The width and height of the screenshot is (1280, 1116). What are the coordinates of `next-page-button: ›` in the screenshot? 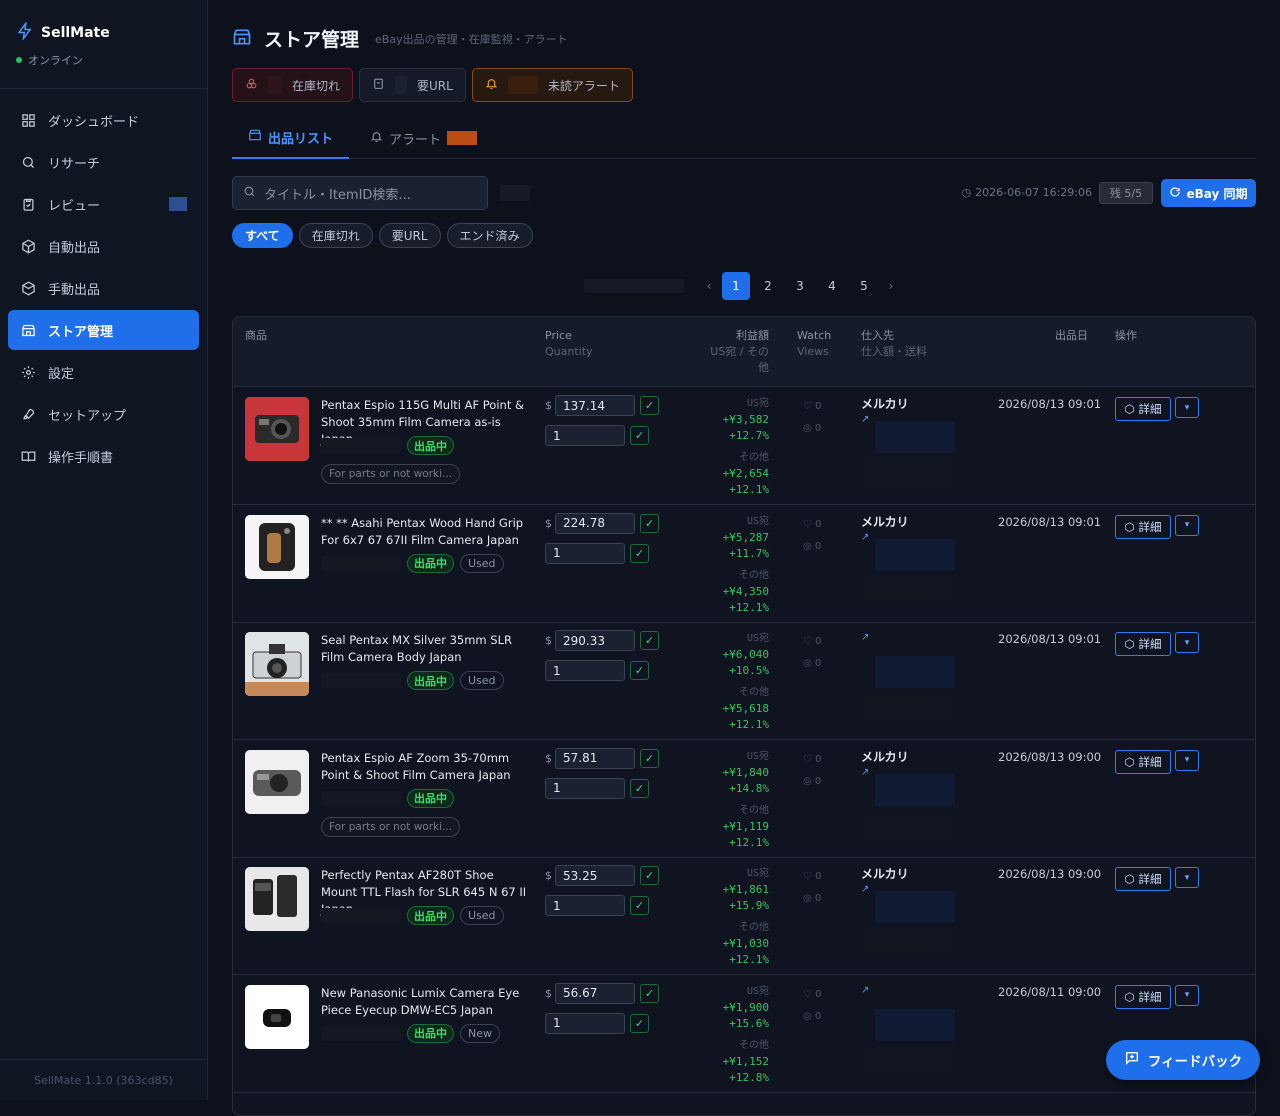 It's located at (891, 286).